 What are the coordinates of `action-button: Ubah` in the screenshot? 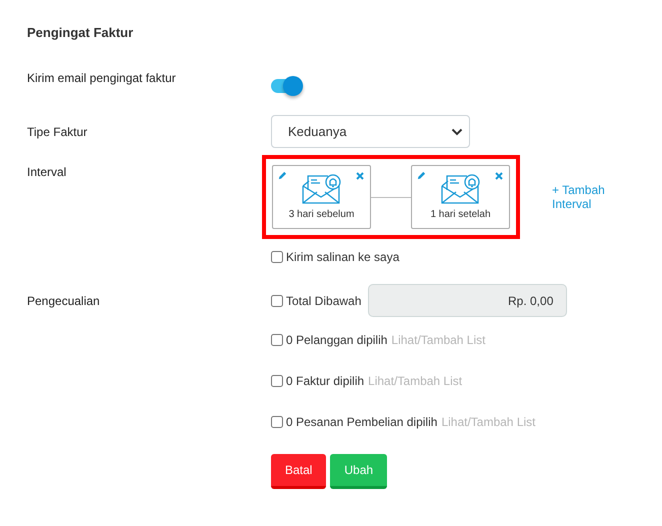 It's located at (359, 471).